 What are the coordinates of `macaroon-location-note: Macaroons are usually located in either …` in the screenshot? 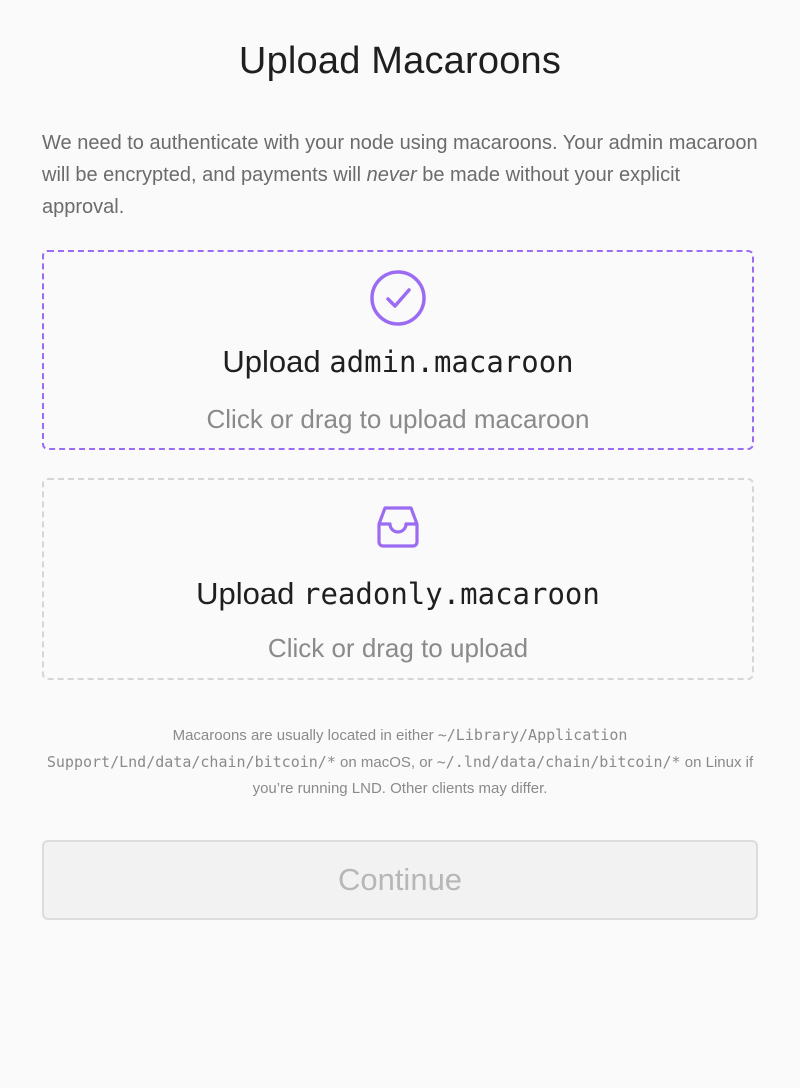 It's located at (400, 762).